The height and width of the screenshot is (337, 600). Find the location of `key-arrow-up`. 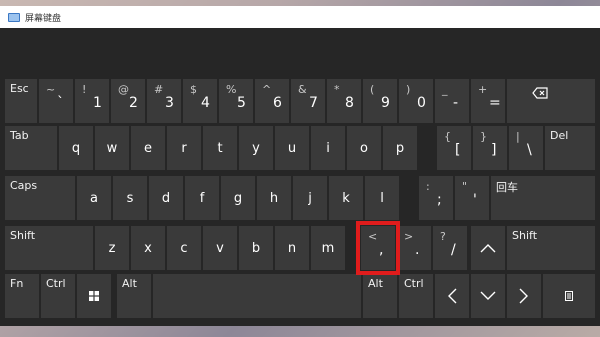

key-arrow-up is located at coordinates (488, 248).